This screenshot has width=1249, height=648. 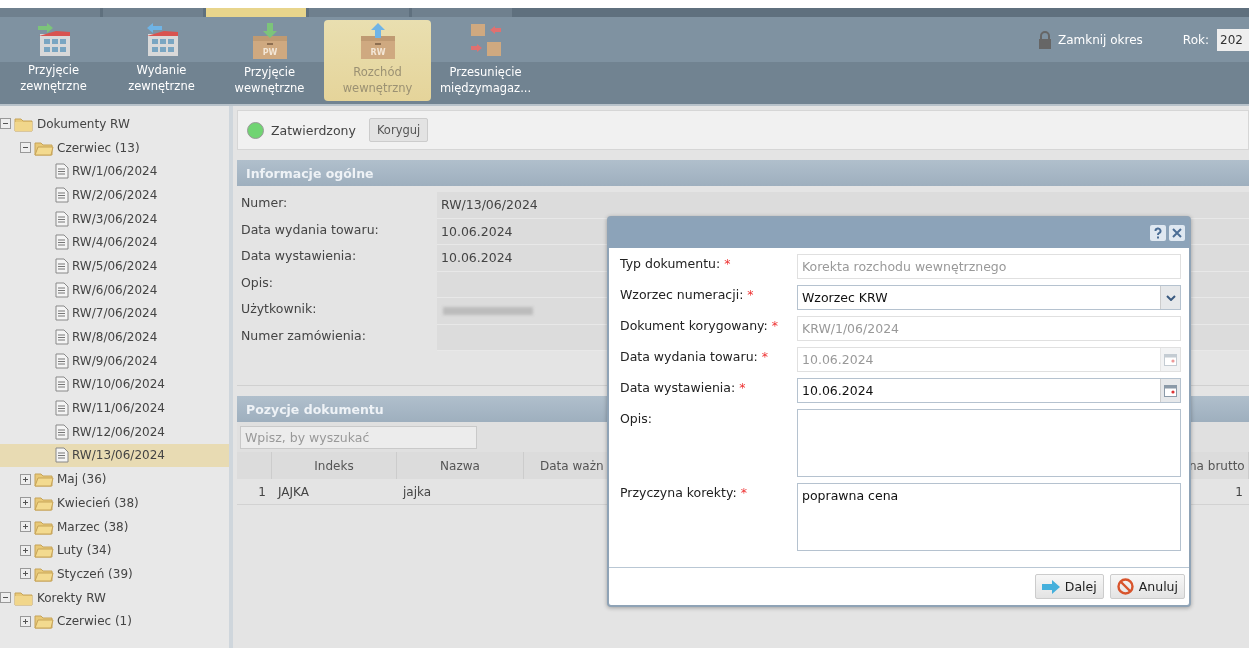 I want to click on select-field: Wzorzec KRW, so click(x=989, y=297).